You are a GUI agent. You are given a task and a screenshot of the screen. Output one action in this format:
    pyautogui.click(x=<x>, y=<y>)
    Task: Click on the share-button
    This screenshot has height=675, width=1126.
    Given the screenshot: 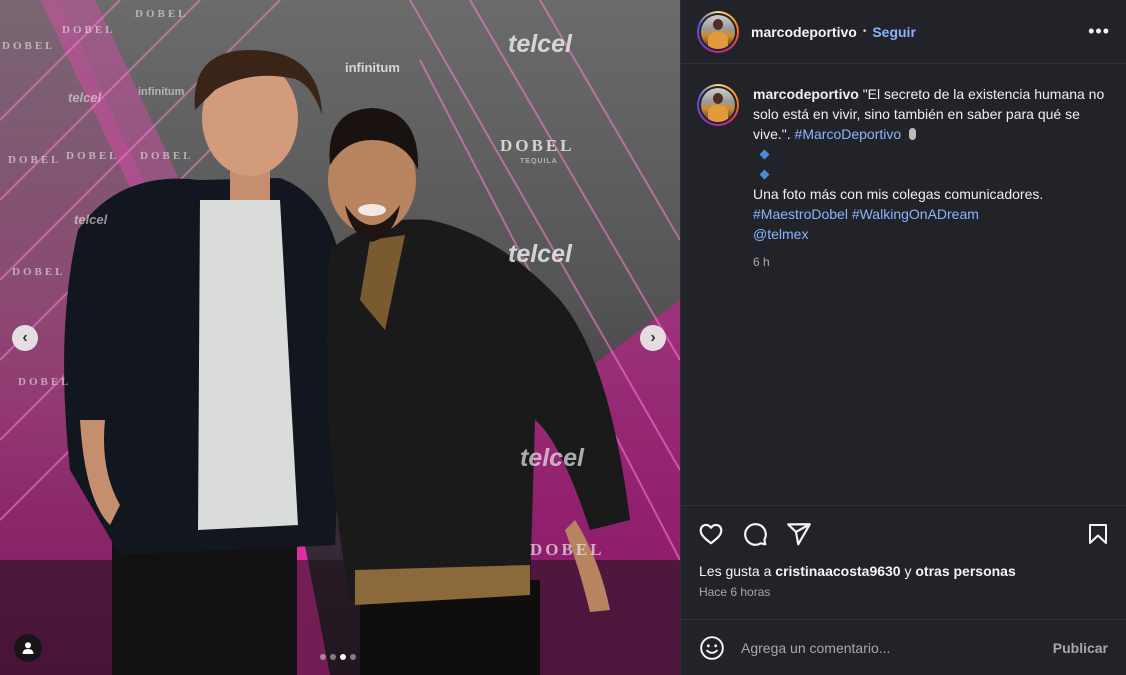 What is the action you would take?
    pyautogui.click(x=799, y=534)
    